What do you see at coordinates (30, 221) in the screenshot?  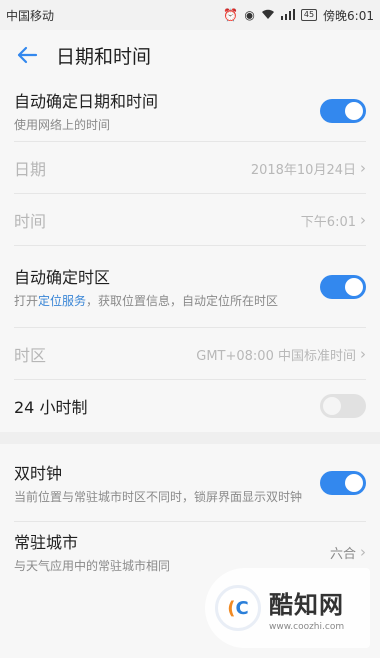 I see `time-label: 时间` at bounding box center [30, 221].